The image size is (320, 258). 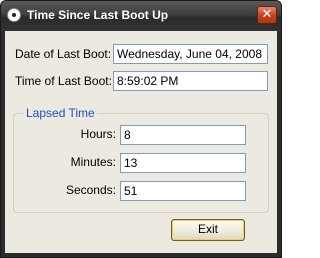 What do you see at coordinates (208, 230) in the screenshot?
I see `exit-button: Exit` at bounding box center [208, 230].